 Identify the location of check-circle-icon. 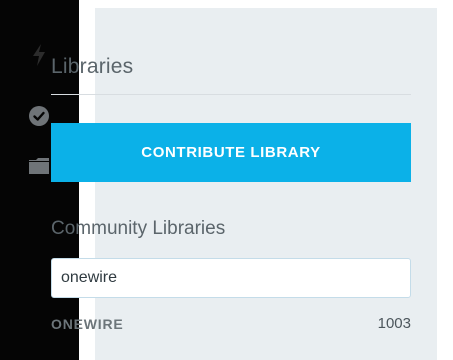
(39, 116).